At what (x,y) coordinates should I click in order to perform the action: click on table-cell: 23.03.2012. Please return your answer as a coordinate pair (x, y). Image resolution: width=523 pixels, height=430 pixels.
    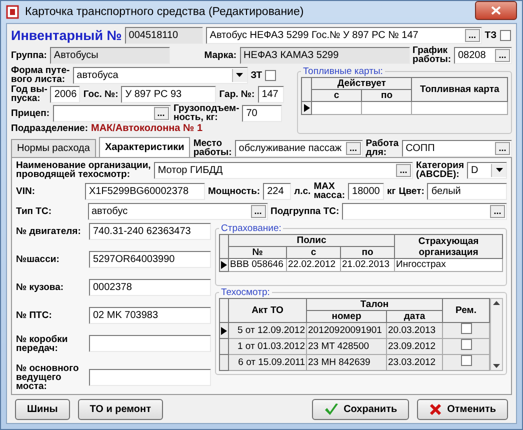
    Looking at the image, I should click on (414, 362).